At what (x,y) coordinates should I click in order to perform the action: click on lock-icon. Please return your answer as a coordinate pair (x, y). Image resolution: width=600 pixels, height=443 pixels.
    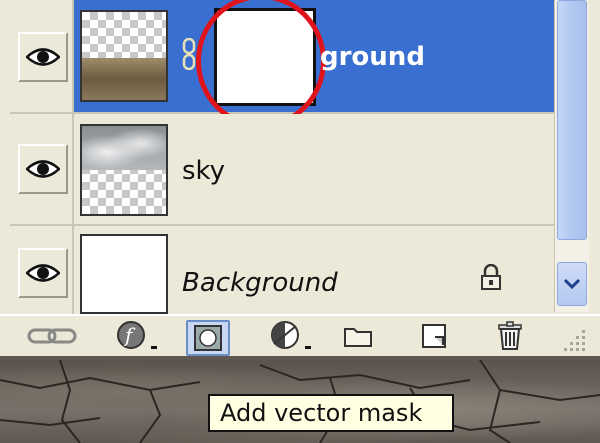
    Looking at the image, I should click on (491, 277).